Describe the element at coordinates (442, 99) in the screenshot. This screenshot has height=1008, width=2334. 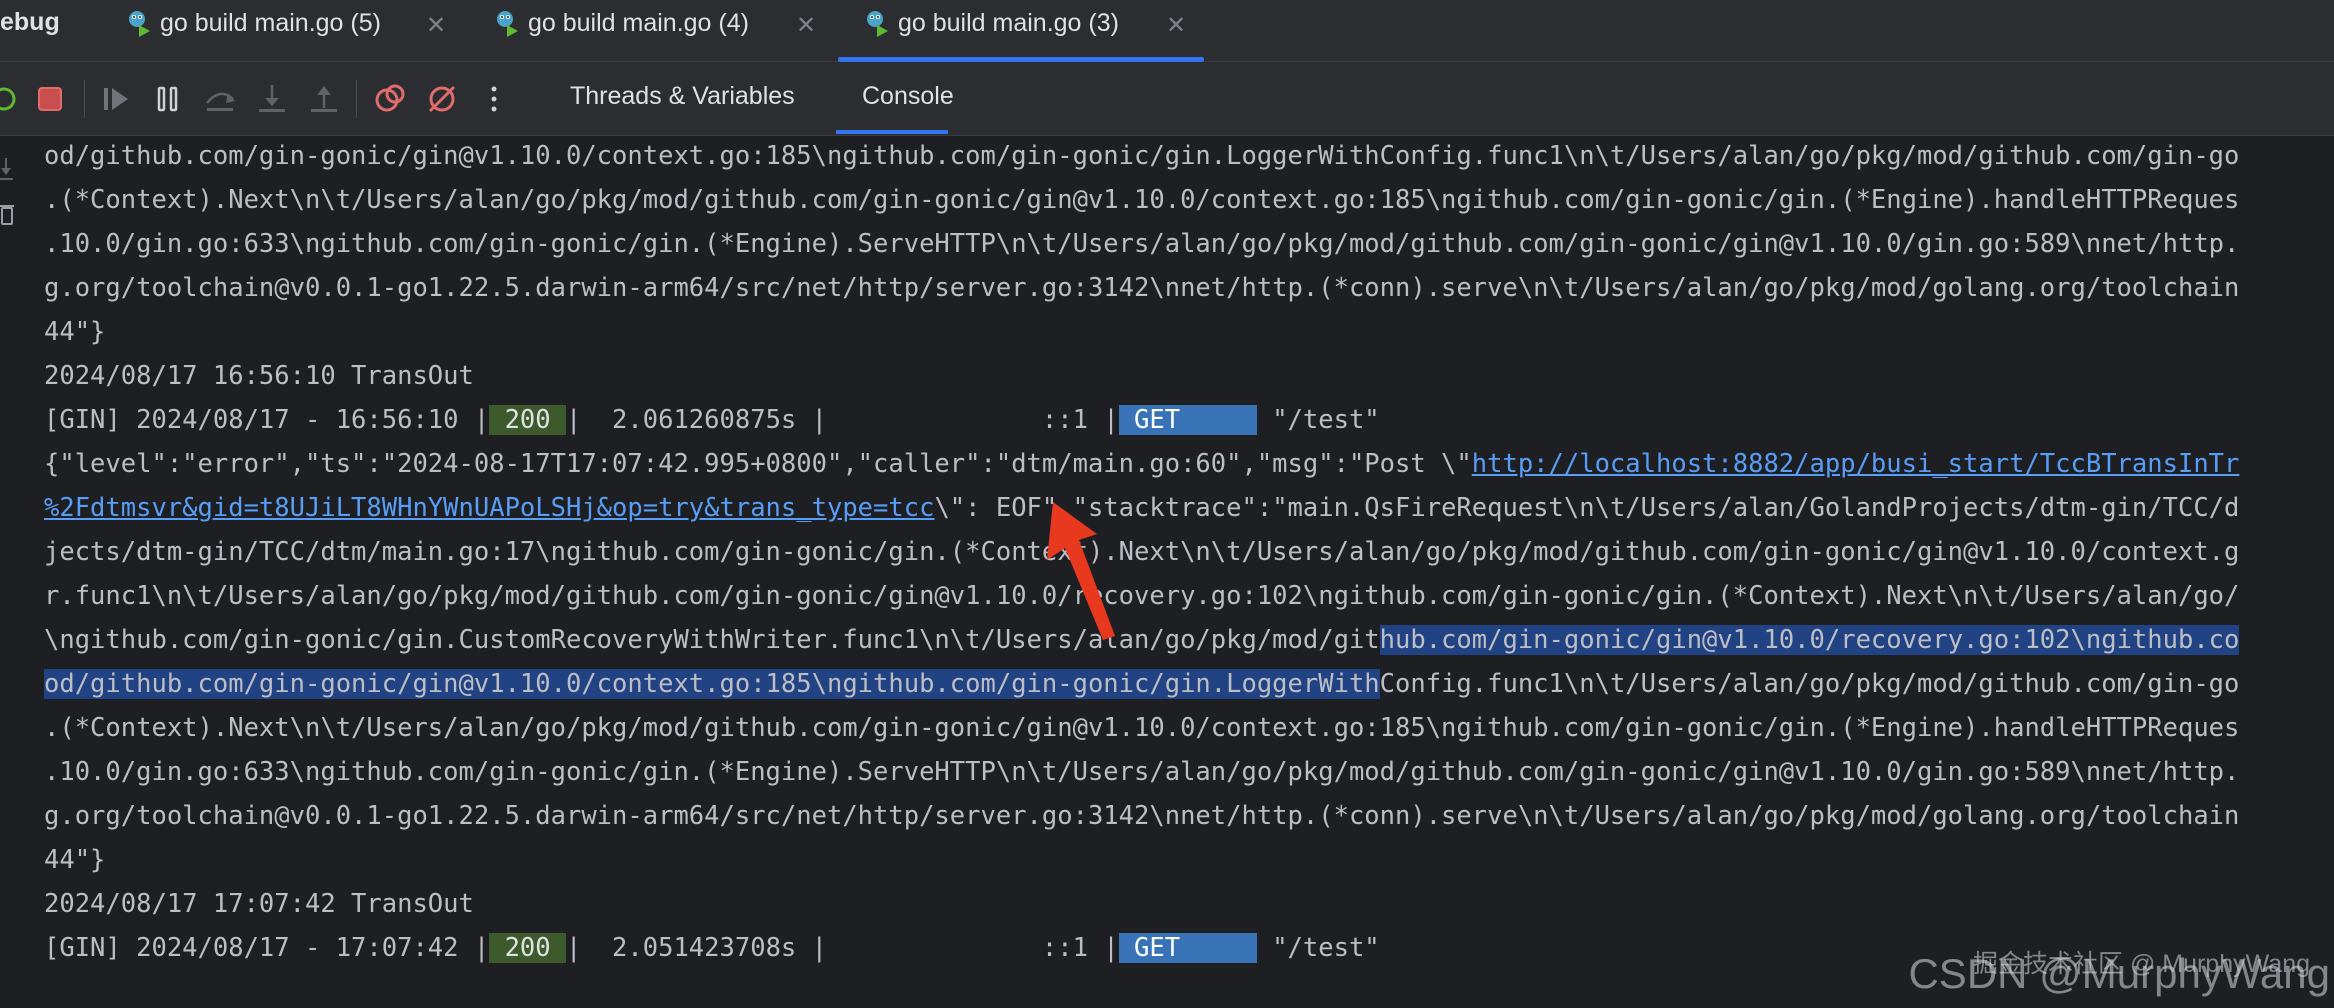
I see `mute-breakpoints-icon` at that location.